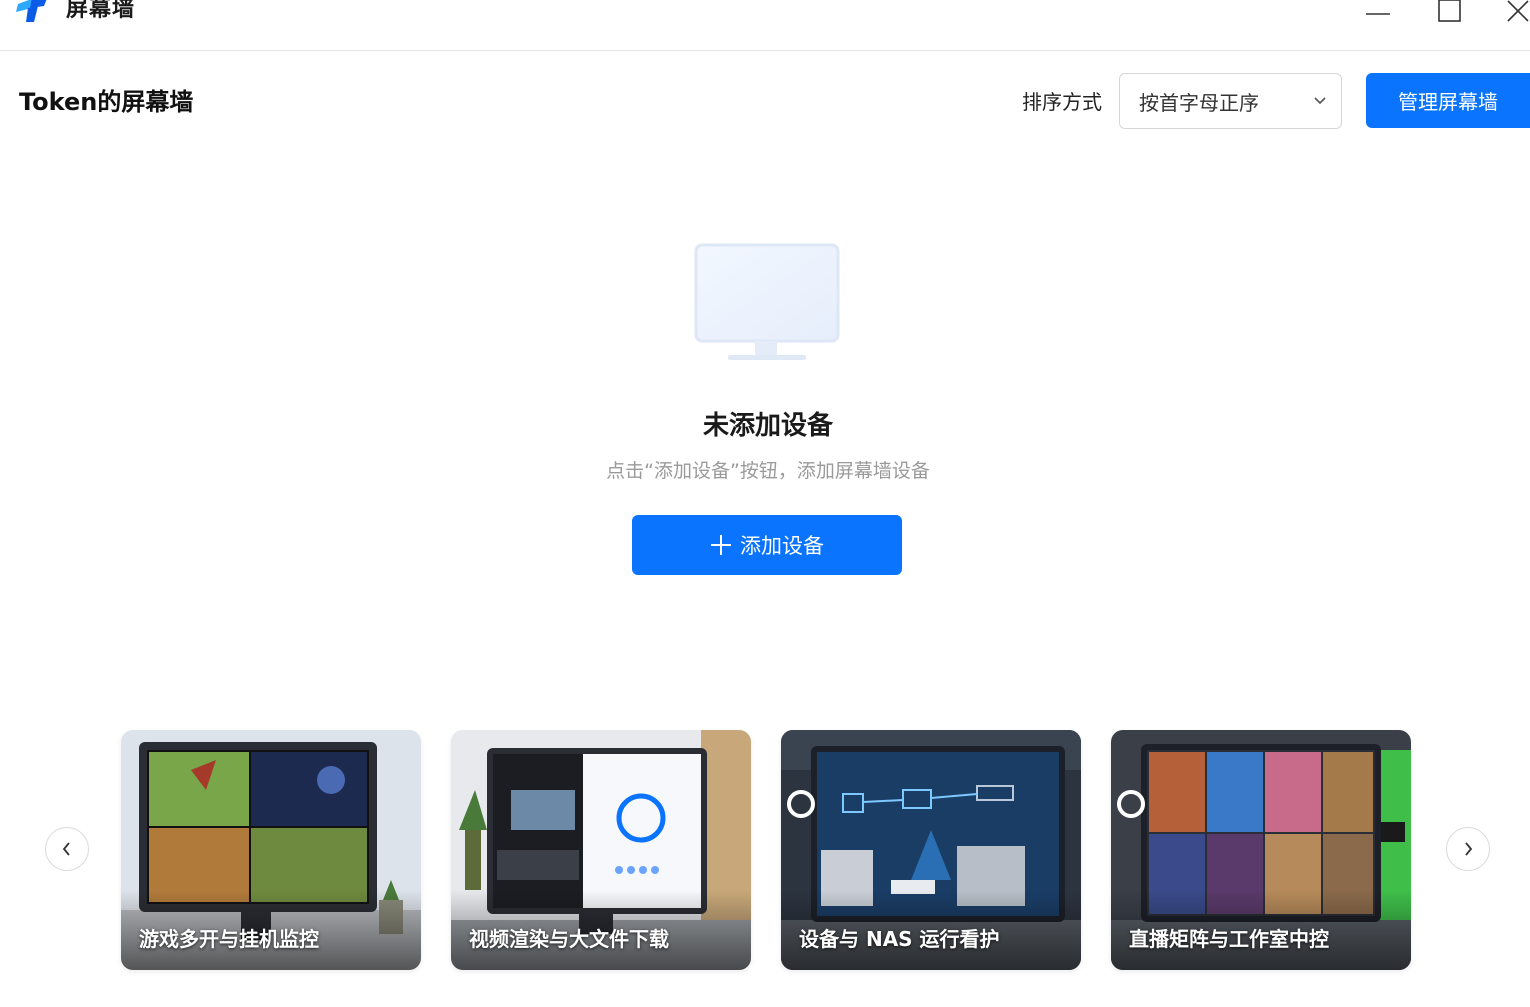 The width and height of the screenshot is (1530, 1007). I want to click on carousel-prev-button, so click(67, 849).